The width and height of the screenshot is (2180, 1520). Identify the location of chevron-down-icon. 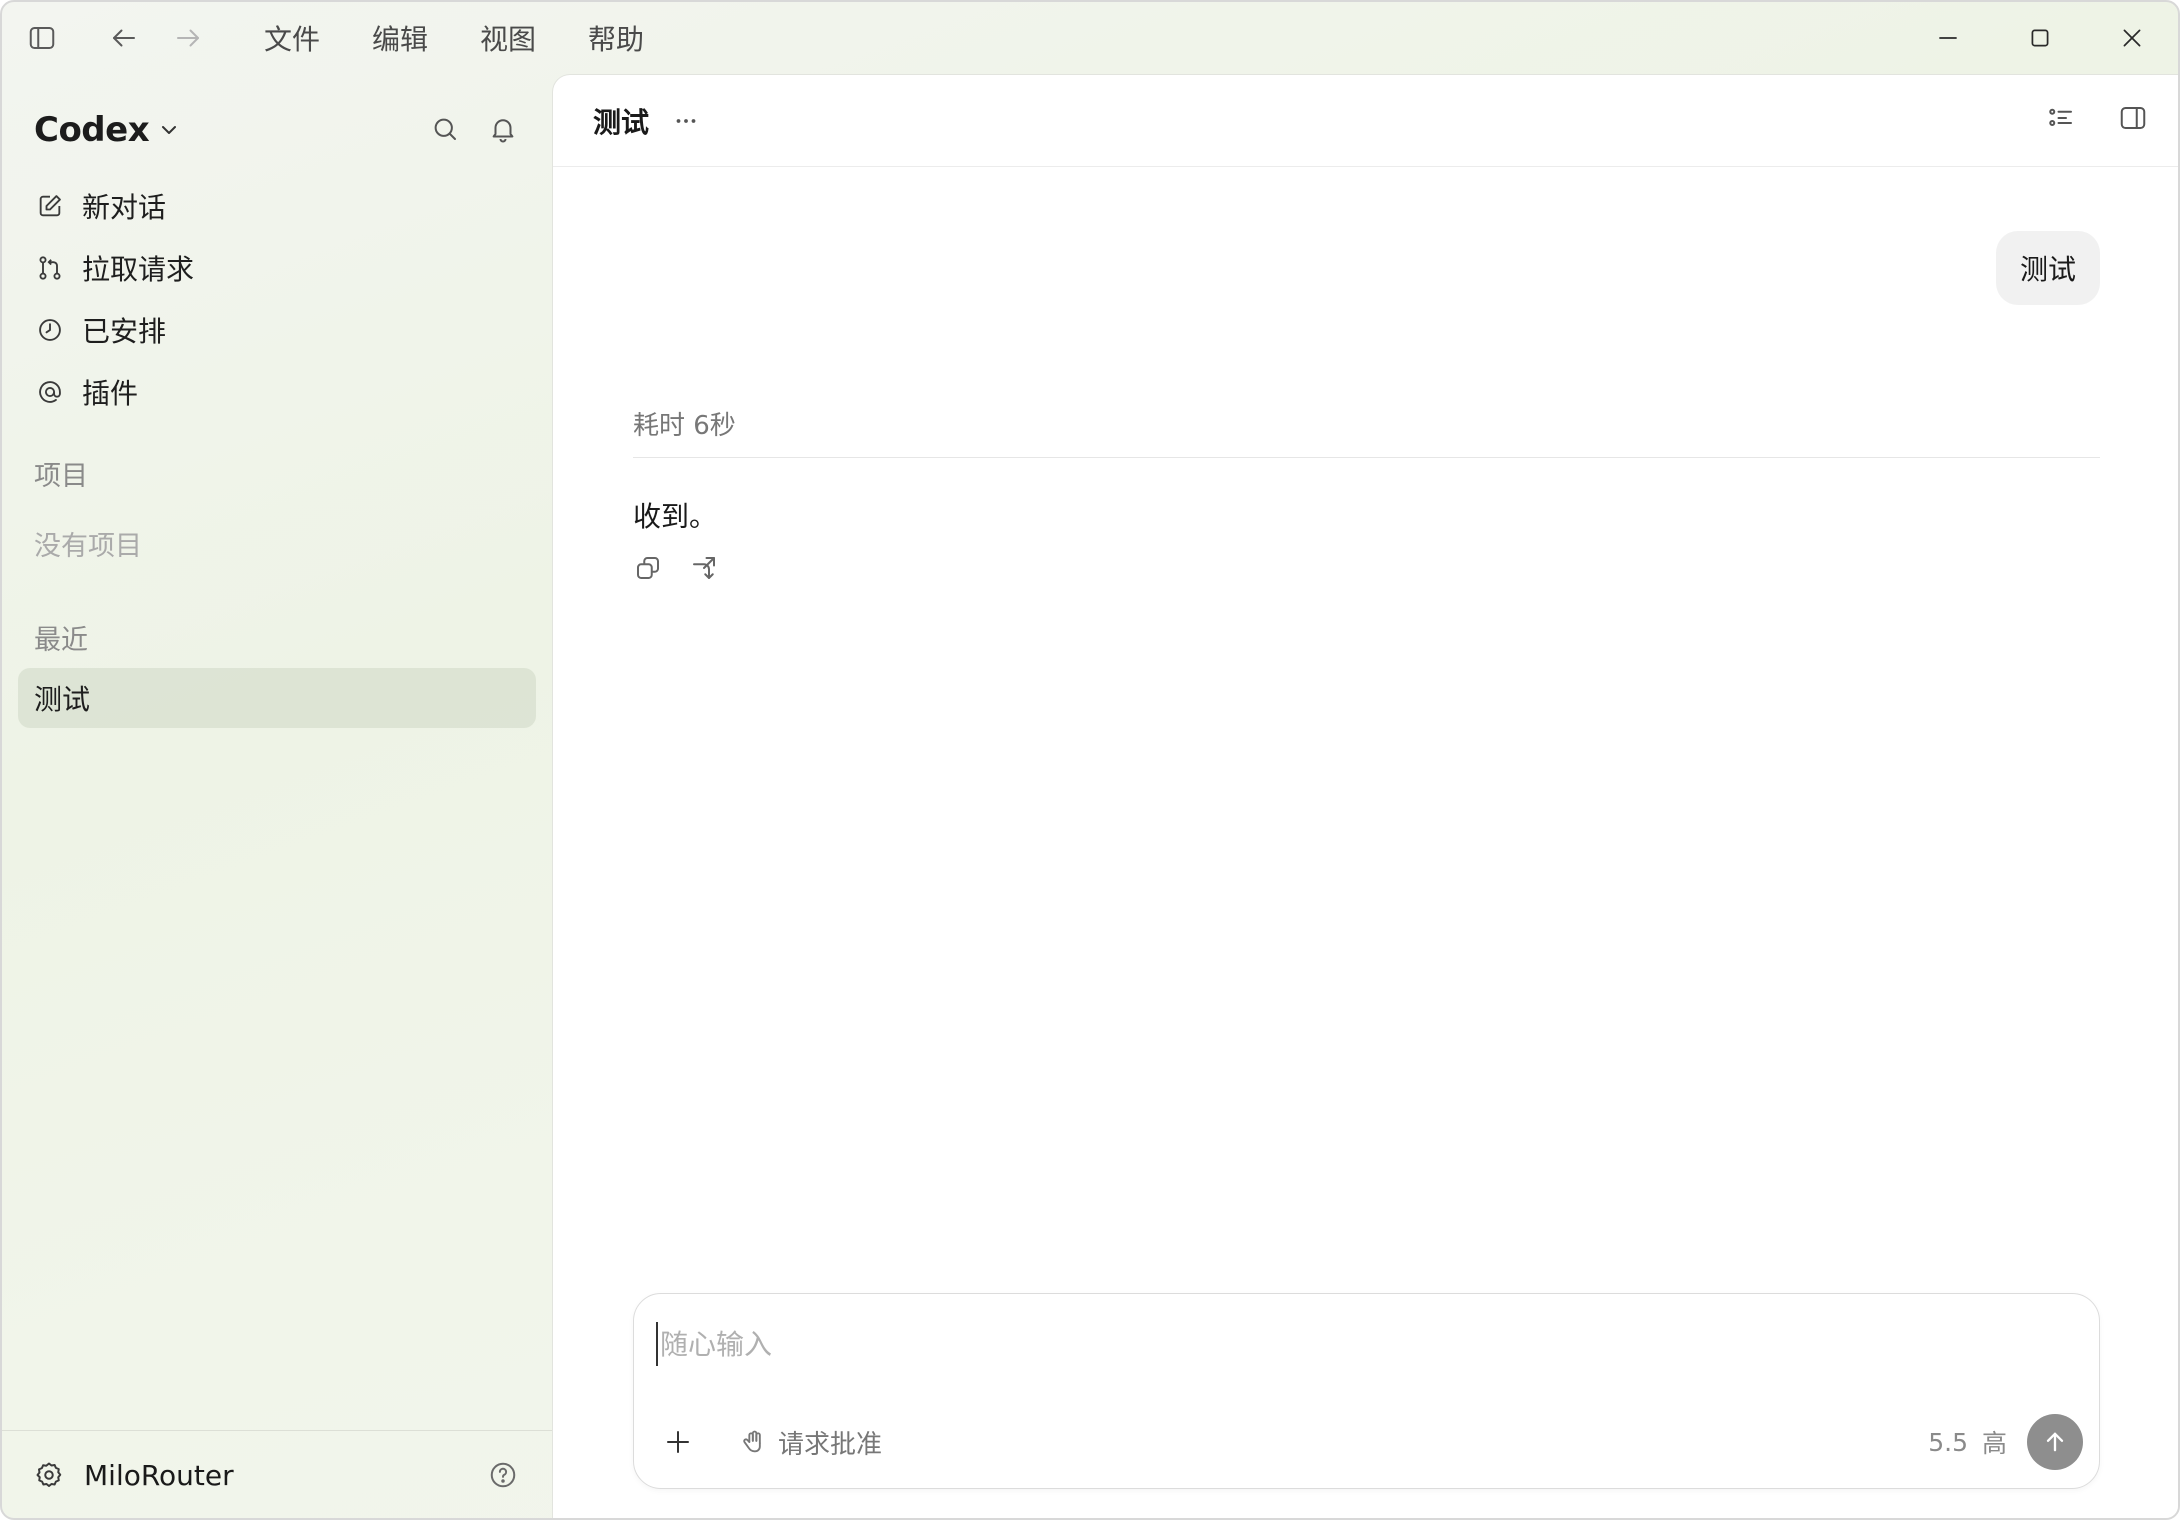
(169, 130).